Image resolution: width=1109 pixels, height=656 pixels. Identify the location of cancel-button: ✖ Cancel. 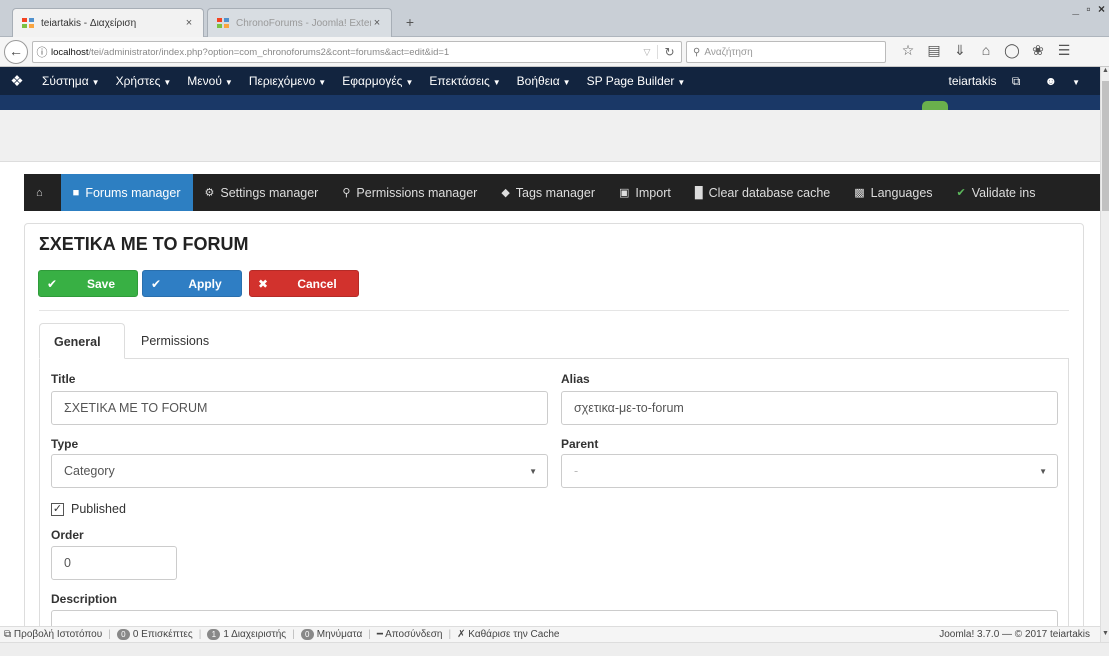
(304, 283).